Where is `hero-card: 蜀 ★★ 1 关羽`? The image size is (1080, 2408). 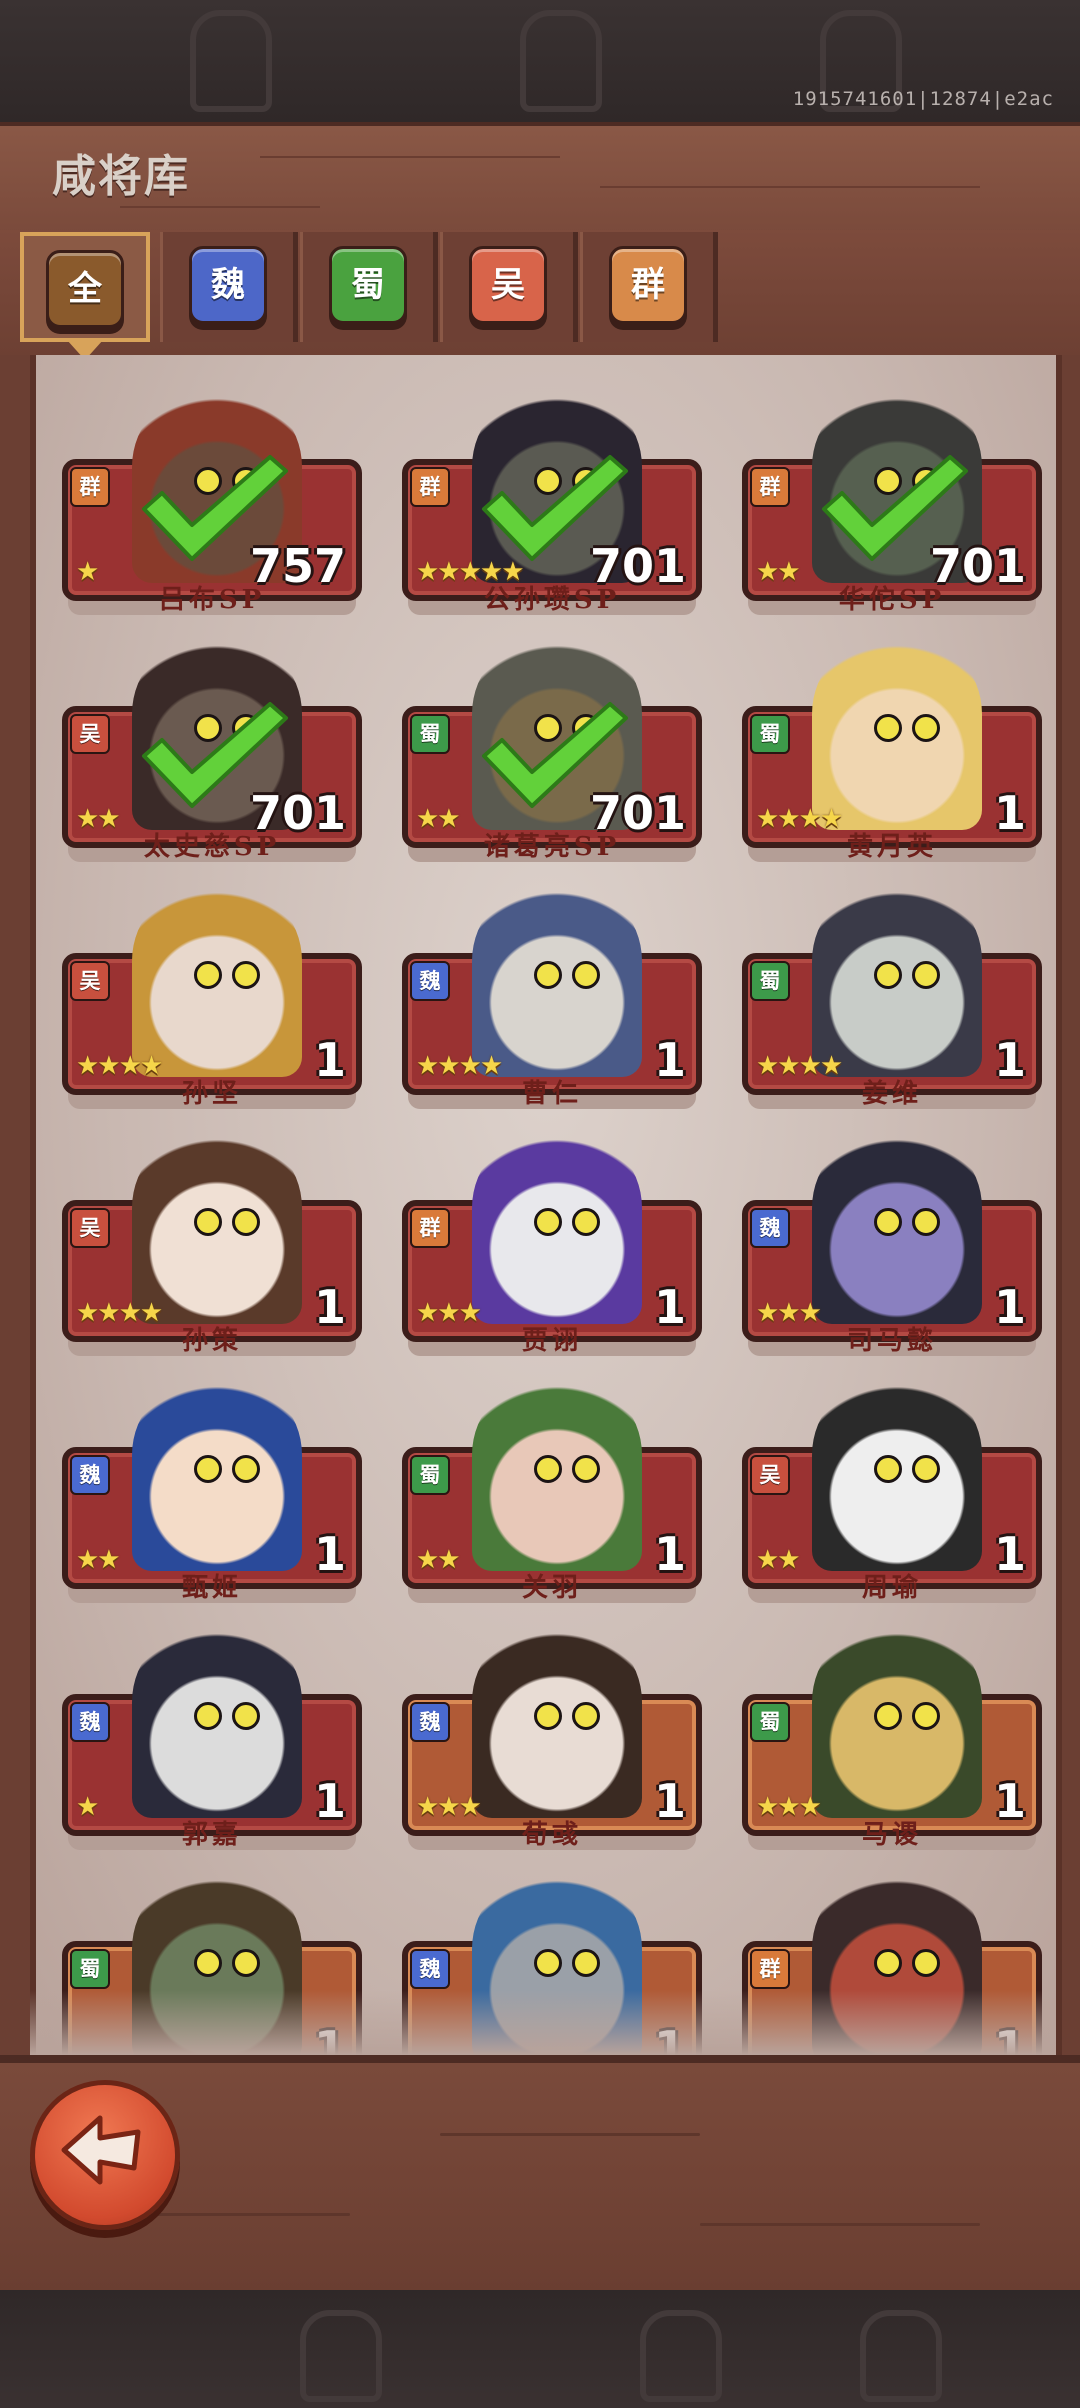 hero-card: 蜀 ★★ 1 关羽 is located at coordinates (552, 1490).